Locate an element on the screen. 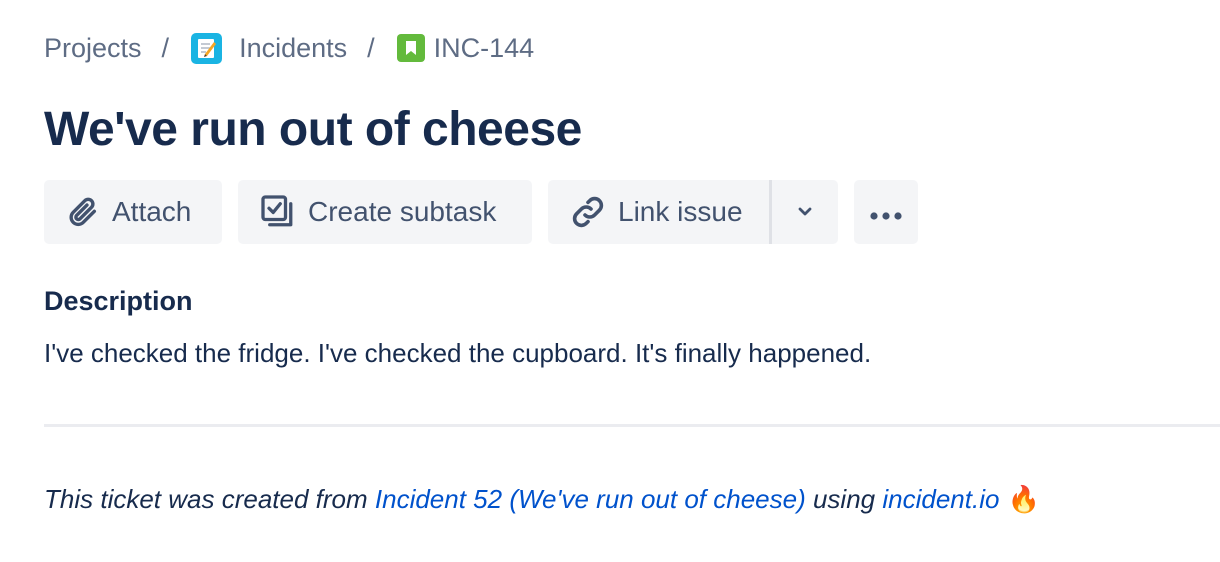 The image size is (1220, 562). breadcrumb: Projects / Incidents / INC-144 is located at coordinates (289, 48).